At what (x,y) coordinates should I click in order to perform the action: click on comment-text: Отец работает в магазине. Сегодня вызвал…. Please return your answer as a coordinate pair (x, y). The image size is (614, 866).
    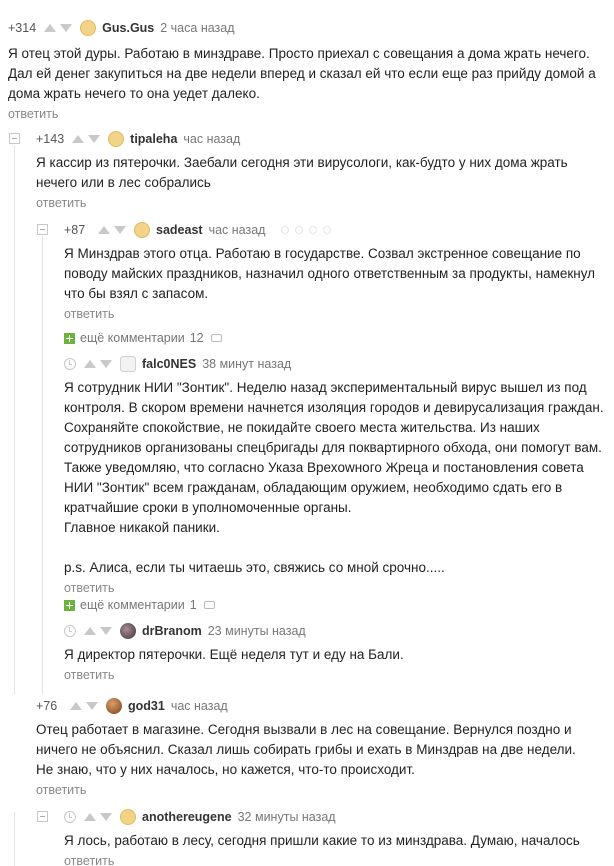
    Looking at the image, I should click on (306, 749).